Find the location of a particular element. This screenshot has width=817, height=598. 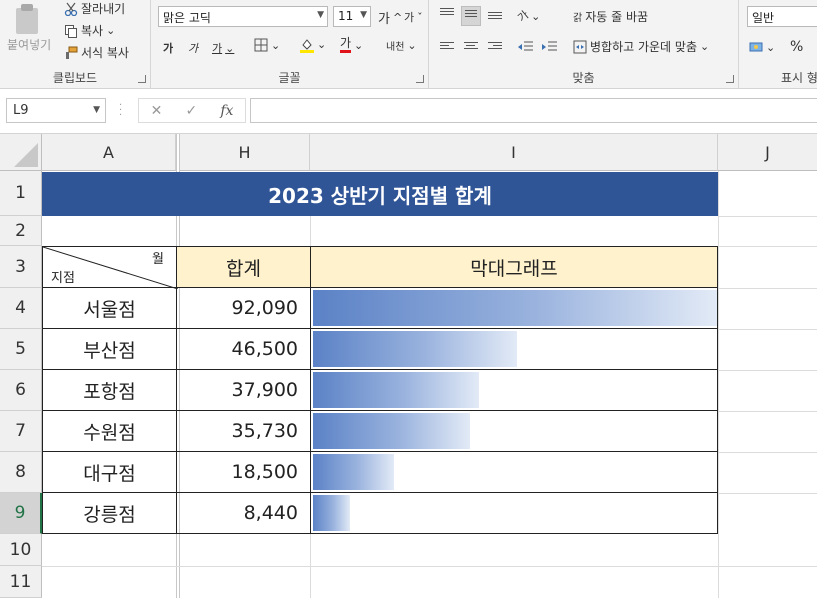

select-all-corner is located at coordinates (21, 152).